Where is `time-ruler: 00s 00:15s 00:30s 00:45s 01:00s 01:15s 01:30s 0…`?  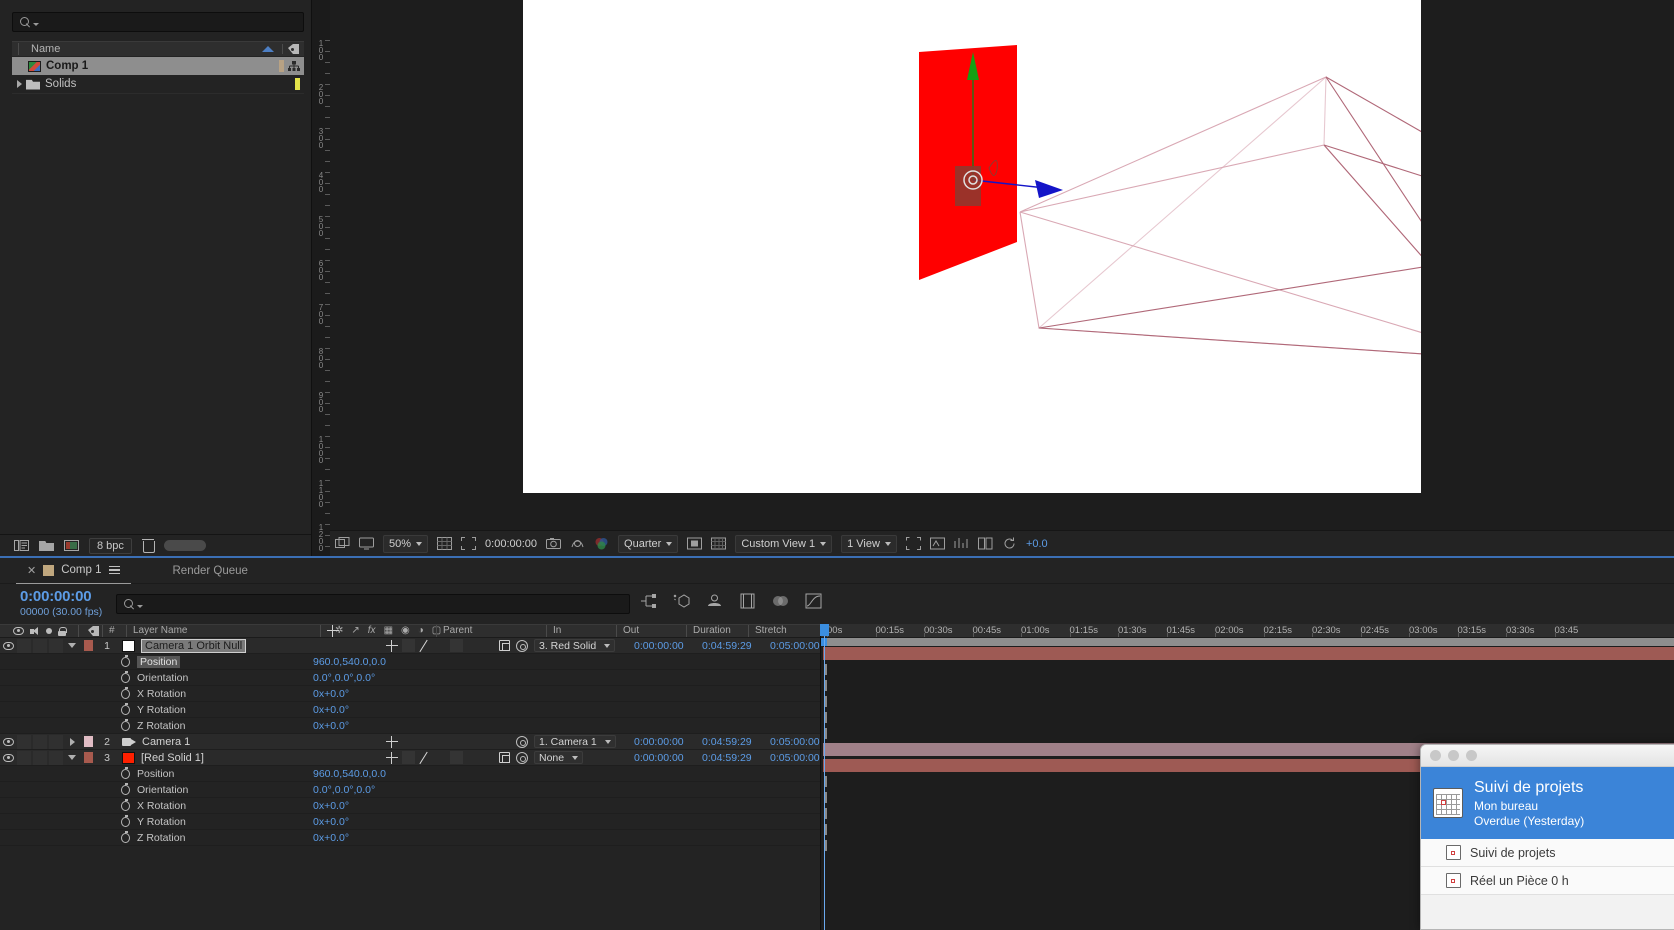
time-ruler: 00s 00:15s 00:30s 00:45s 01:00s 01:15s 01:30s 0… is located at coordinates (1247, 631).